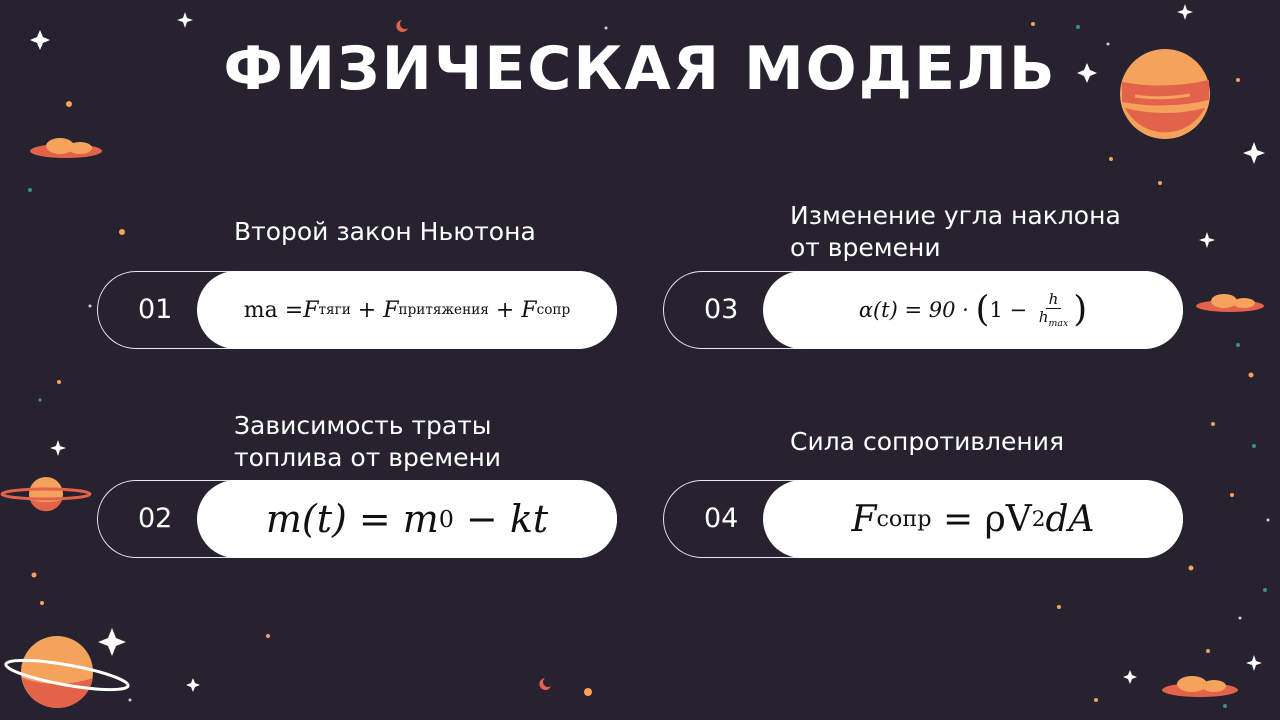  I want to click on formula-card-02: 02 m(t) = m0 − kt, so click(357, 519).